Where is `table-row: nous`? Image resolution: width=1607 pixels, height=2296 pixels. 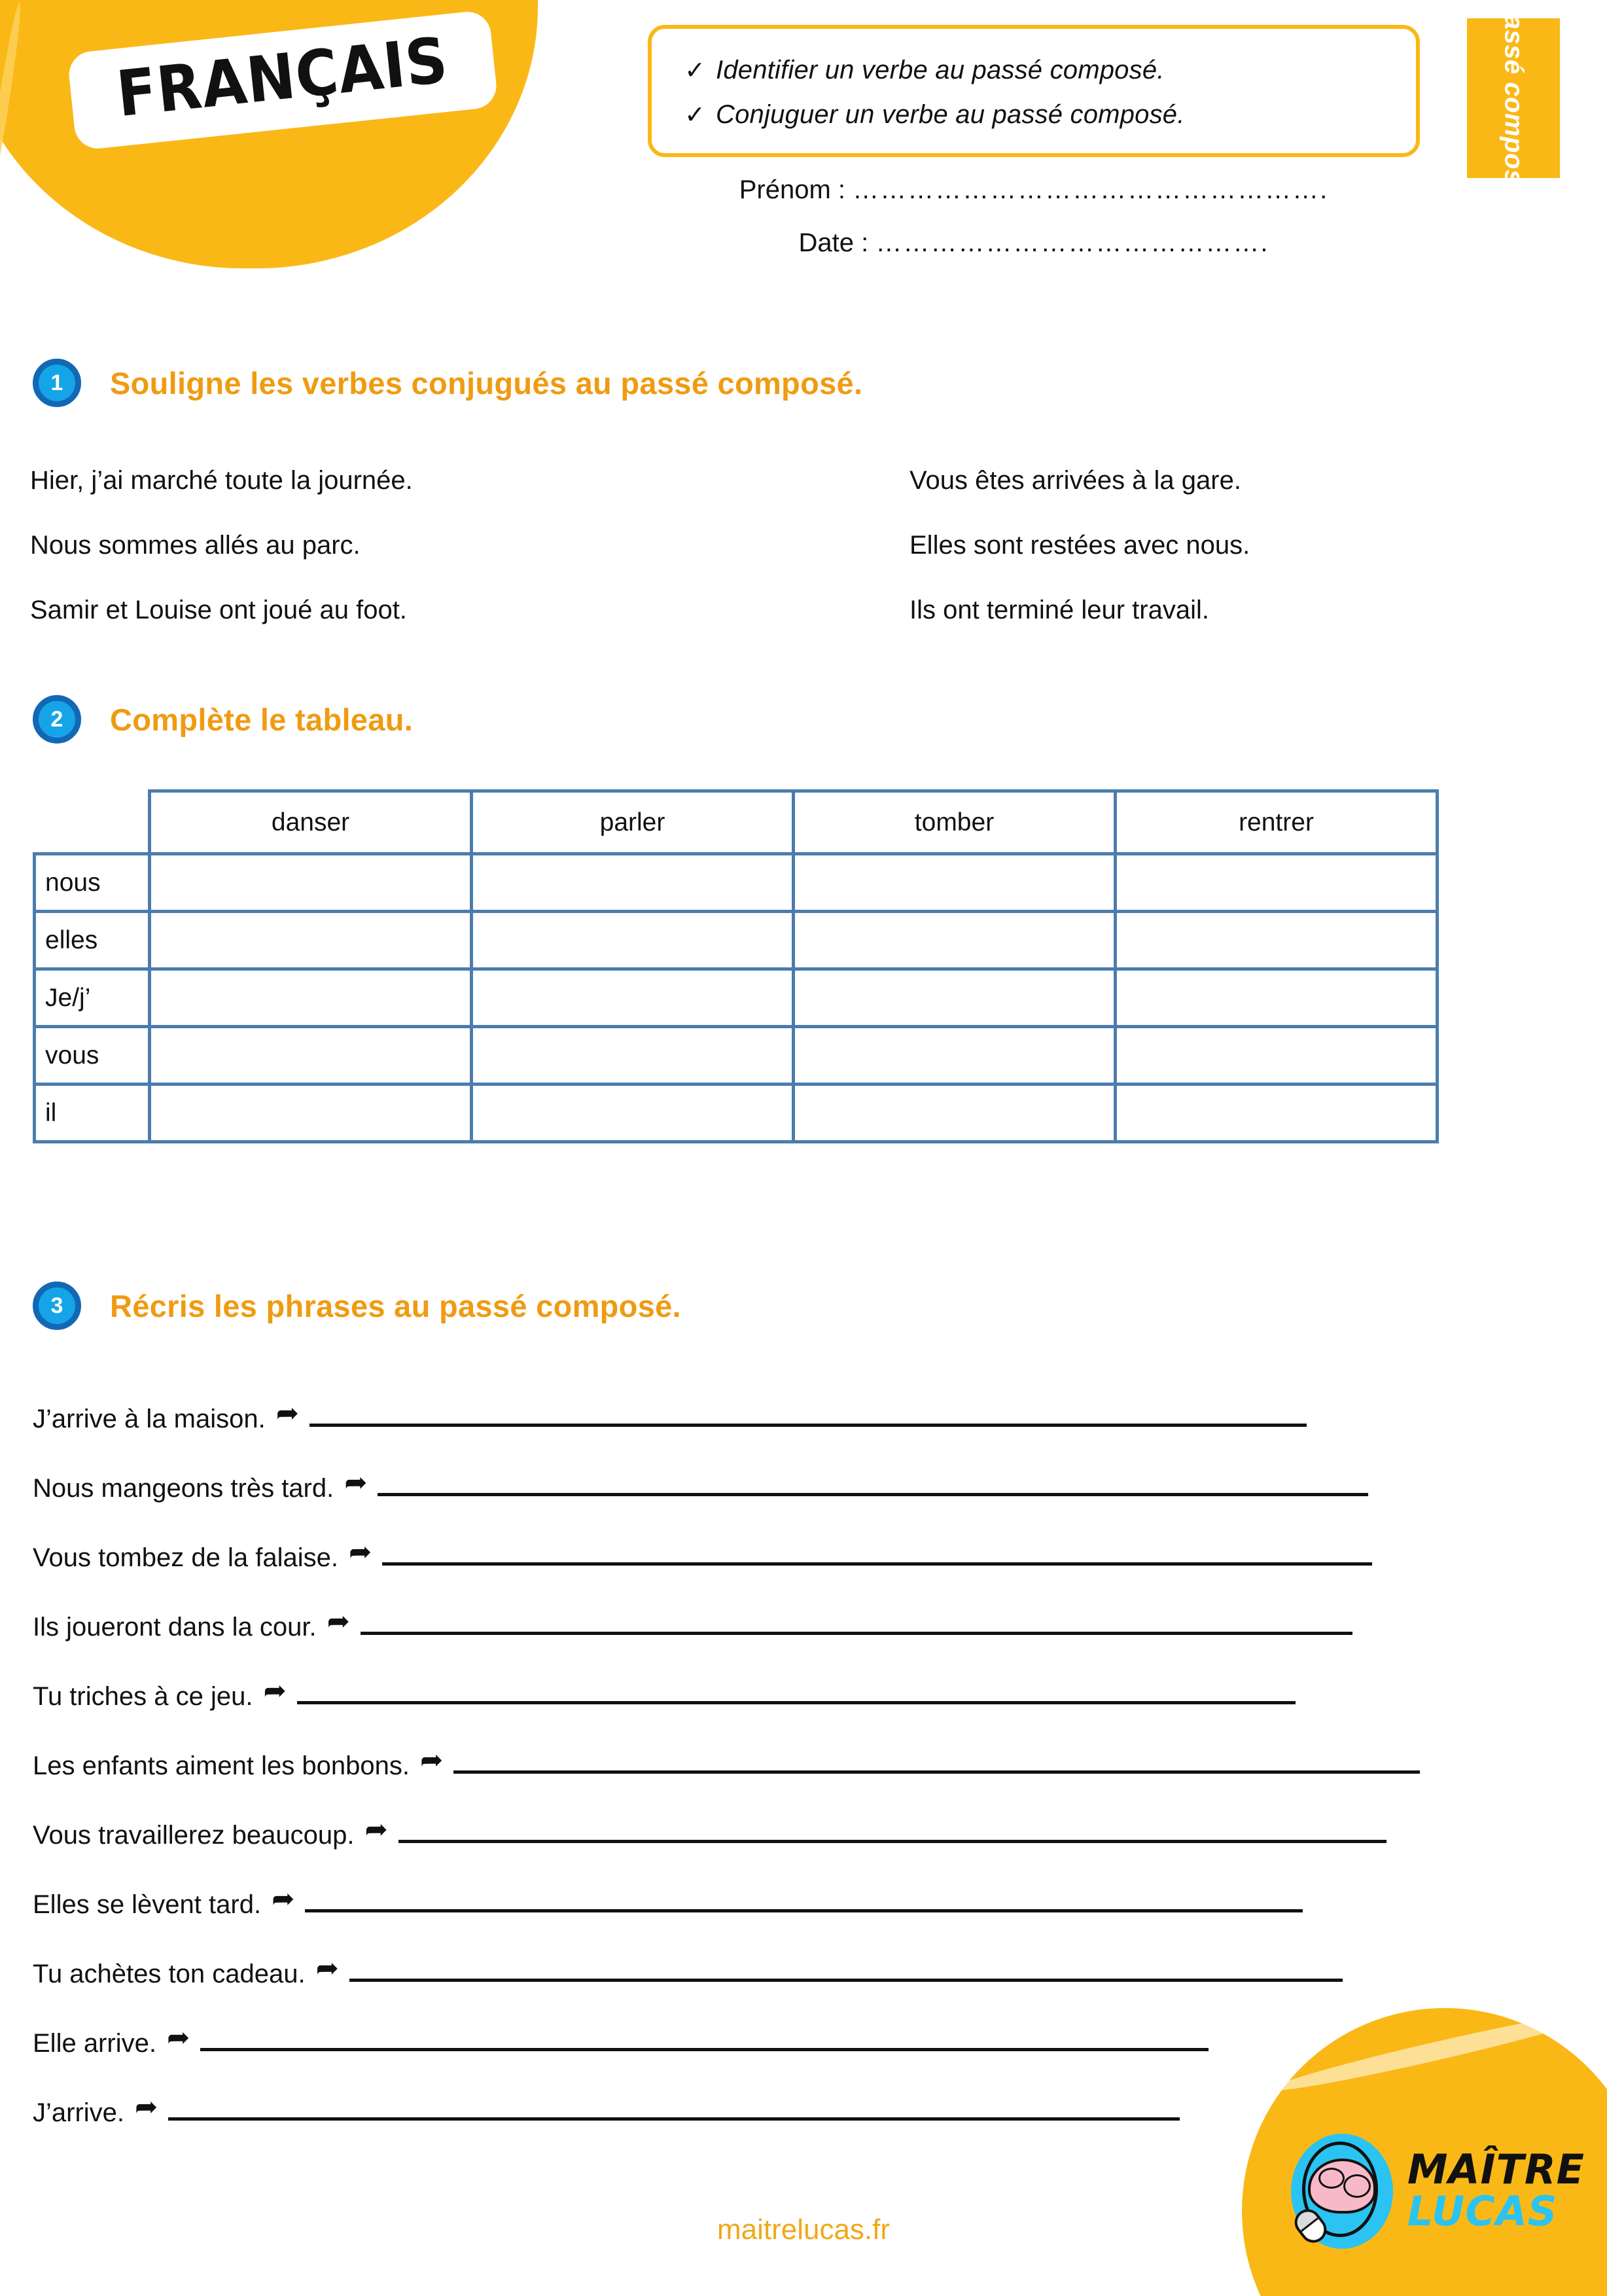 table-row: nous is located at coordinates (736, 882).